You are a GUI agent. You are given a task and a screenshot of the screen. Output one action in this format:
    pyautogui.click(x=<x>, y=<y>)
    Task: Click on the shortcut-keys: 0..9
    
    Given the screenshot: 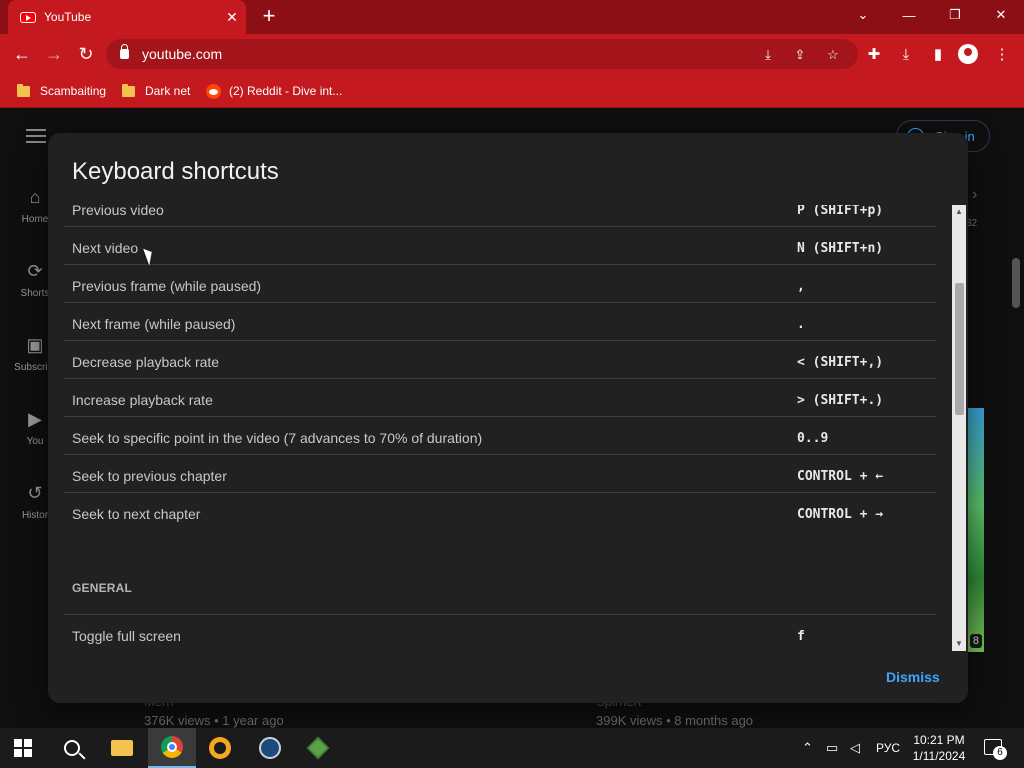 What is the action you would take?
    pyautogui.click(x=813, y=438)
    